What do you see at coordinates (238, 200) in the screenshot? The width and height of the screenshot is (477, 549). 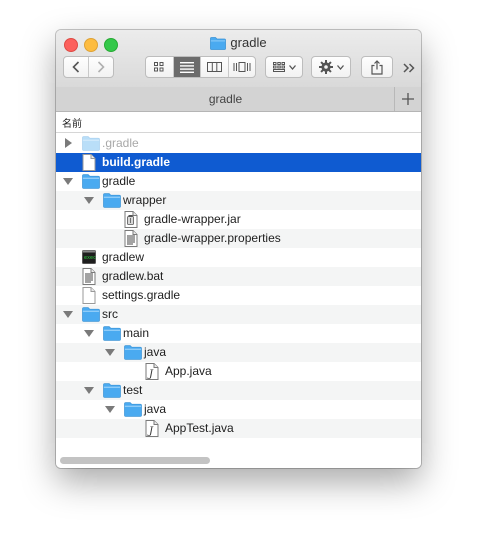 I see `file-row: wrapper` at bounding box center [238, 200].